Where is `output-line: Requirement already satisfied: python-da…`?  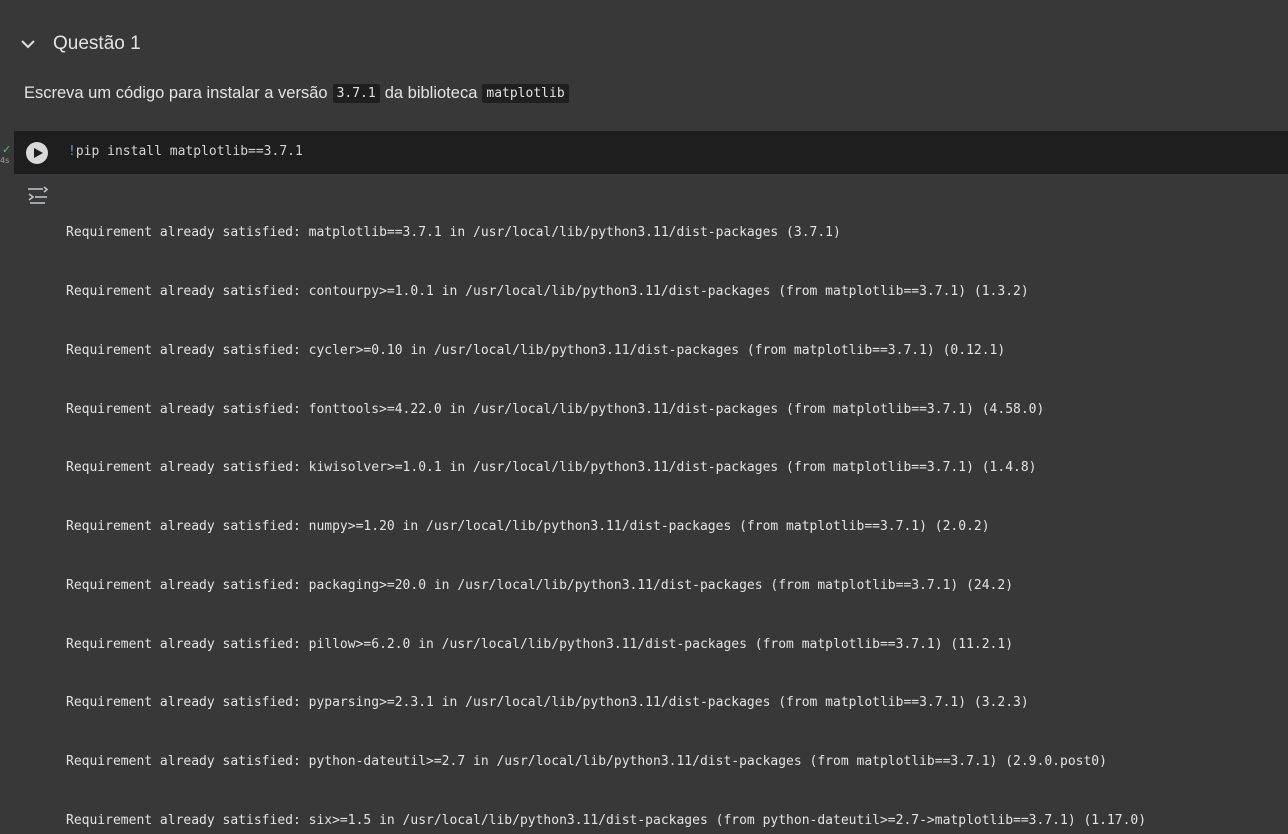 output-line: Requirement already satisfied: python-da… is located at coordinates (586, 762).